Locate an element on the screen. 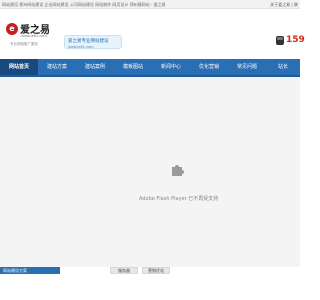 This screenshot has width=320, height=300. phone-number: 159 is located at coordinates (295, 40).